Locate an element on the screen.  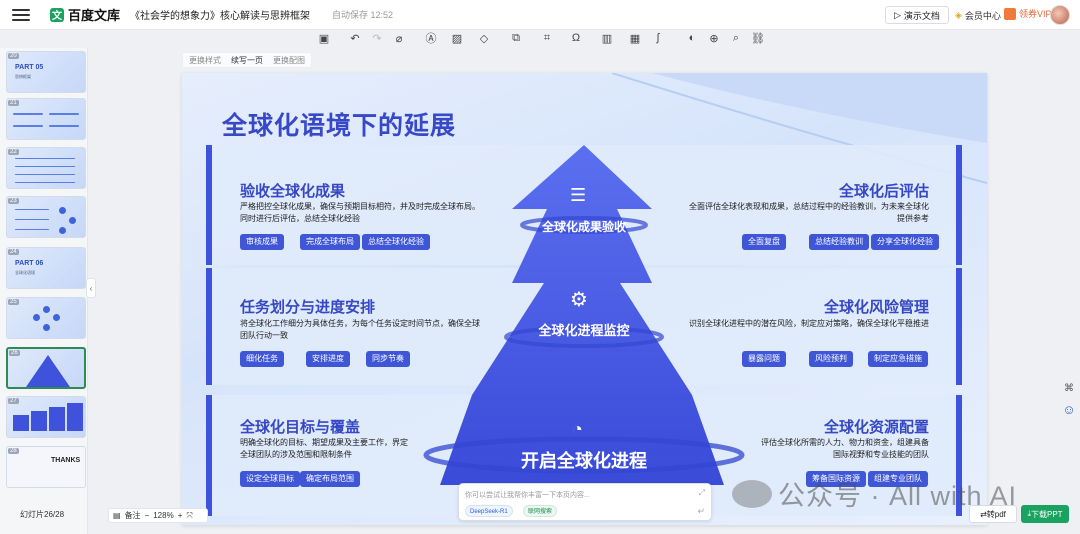
present-button: ▷ 演示文档 is located at coordinates (917, 15).